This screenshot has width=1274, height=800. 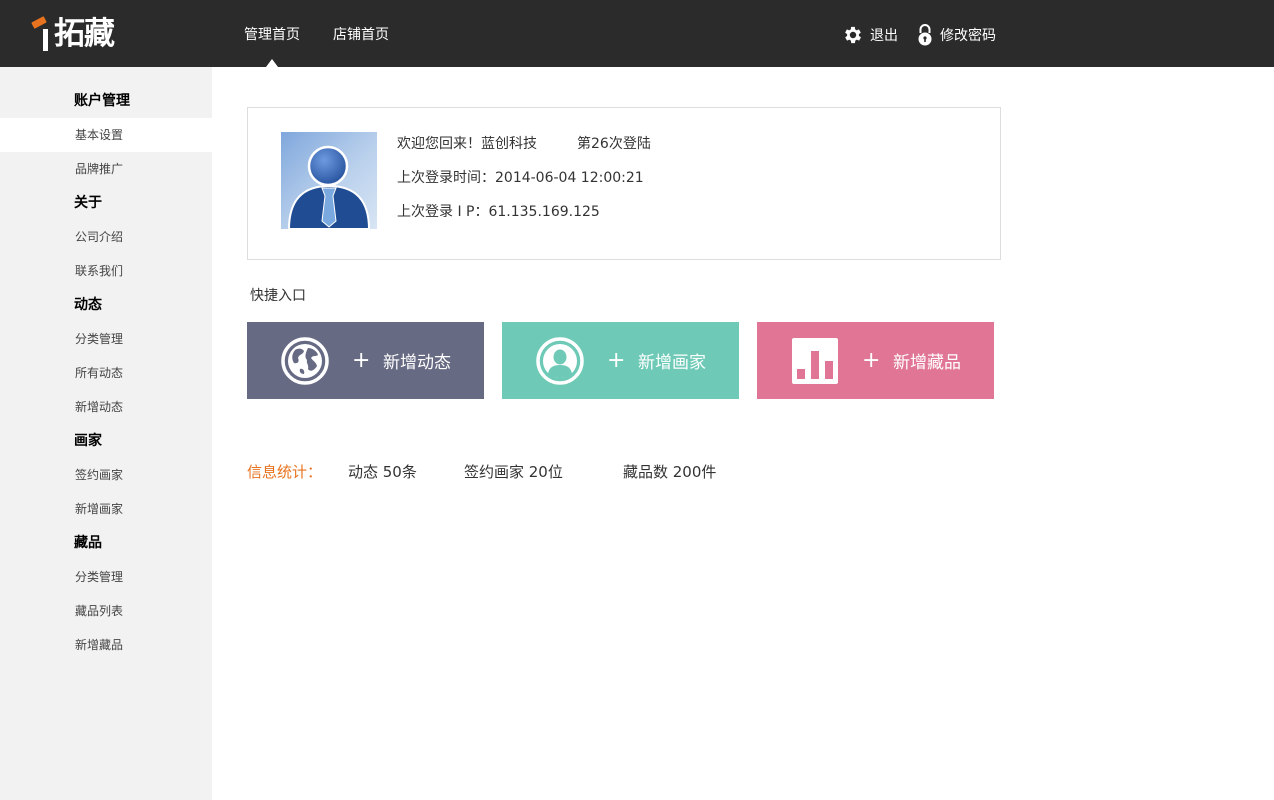 I want to click on sidebar-item-company-intro: 公司介绍, so click(x=106, y=237).